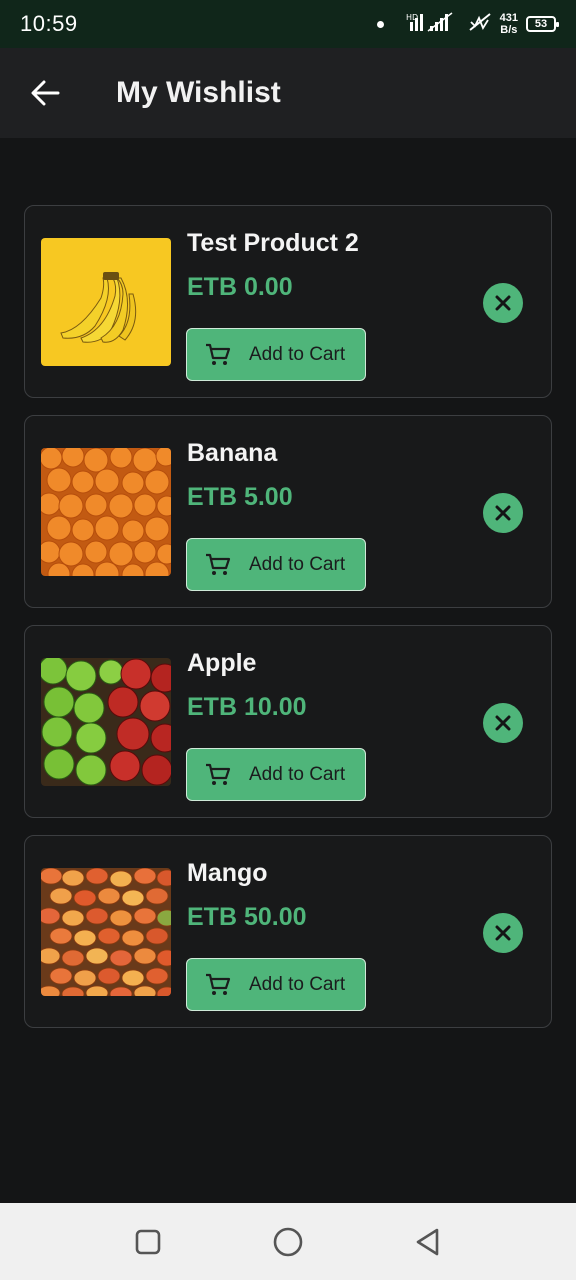 The image size is (576, 1280). Describe the element at coordinates (480, 24) in the screenshot. I see `wifi-off-icon` at that location.